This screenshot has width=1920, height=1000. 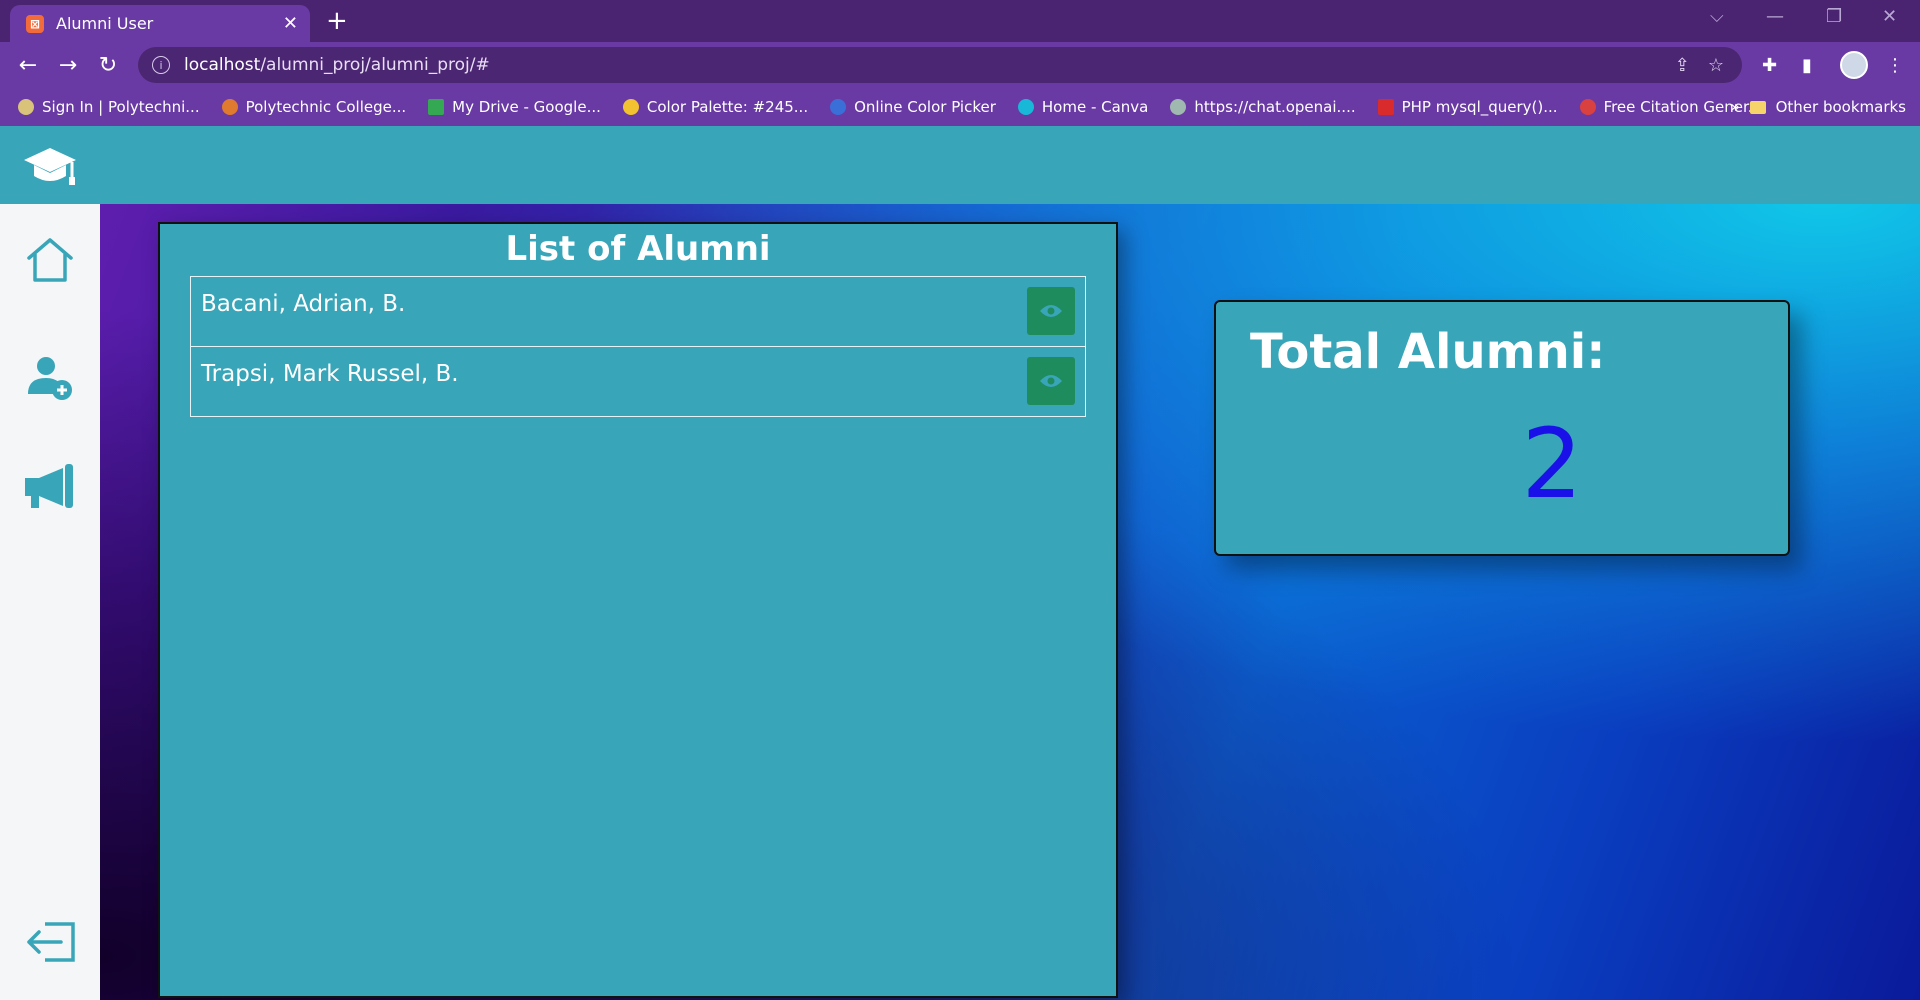 I want to click on other-bookmarks: Other bookmarks, so click(x=1827, y=107).